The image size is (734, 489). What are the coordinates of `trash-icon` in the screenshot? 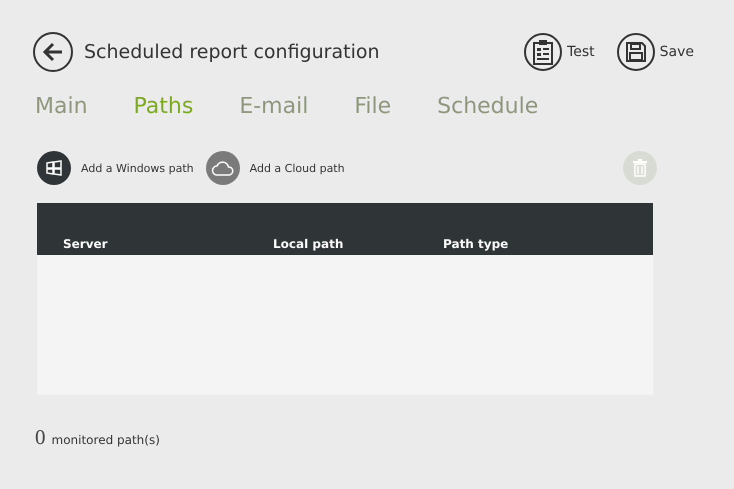 It's located at (640, 168).